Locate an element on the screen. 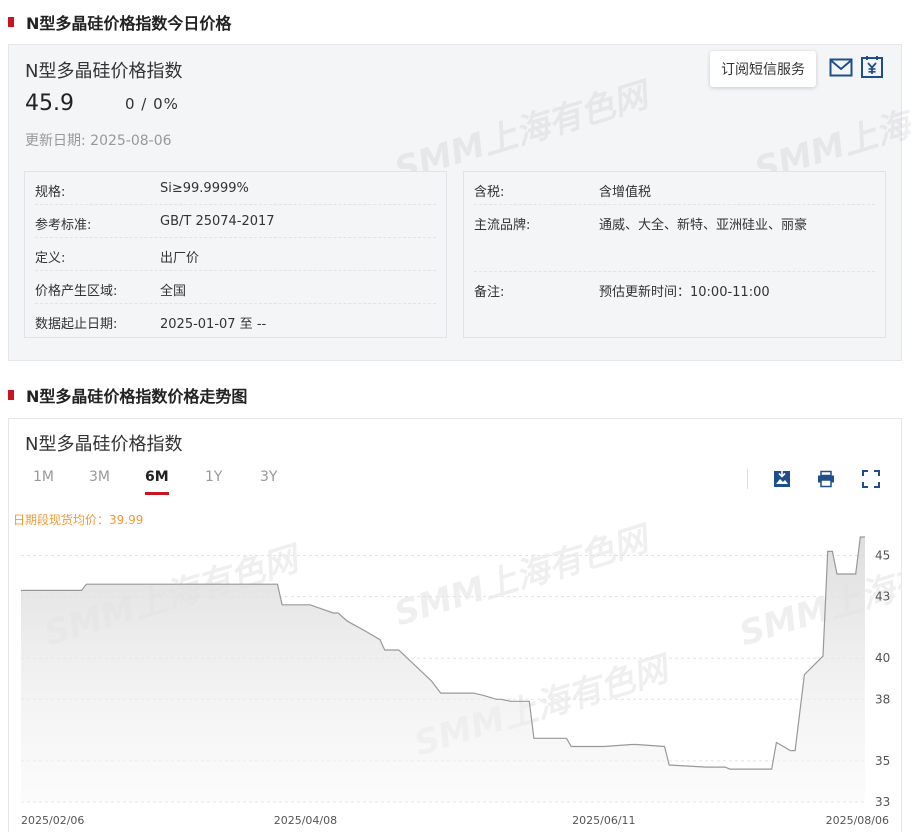 The image size is (911, 832). y-tick-label: 43 is located at coordinates (882, 597).